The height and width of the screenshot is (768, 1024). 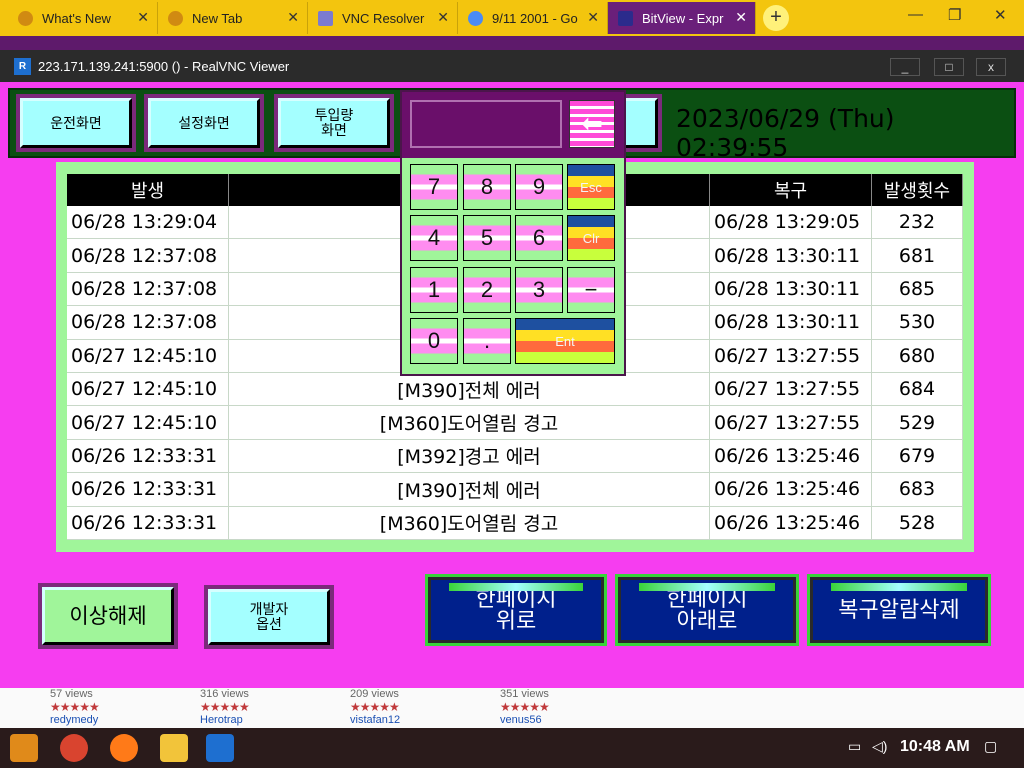 I want to click on enter-key: Ent, so click(x=565, y=341).